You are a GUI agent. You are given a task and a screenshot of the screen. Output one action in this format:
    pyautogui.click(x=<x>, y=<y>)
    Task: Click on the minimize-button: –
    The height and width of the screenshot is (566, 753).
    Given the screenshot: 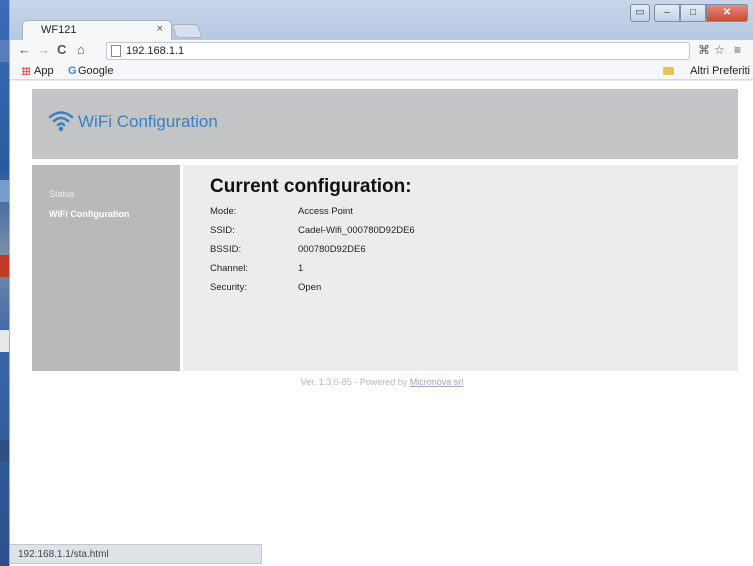 What is the action you would take?
    pyautogui.click(x=667, y=13)
    